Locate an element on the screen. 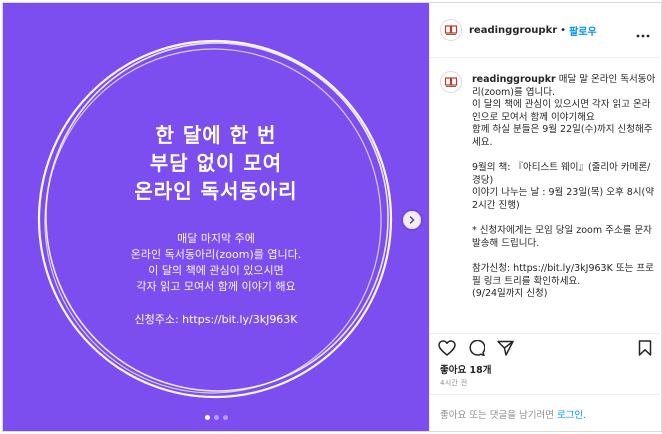 The height and width of the screenshot is (434, 662). body-line: 매달 마지막 주에 is located at coordinates (216, 238).